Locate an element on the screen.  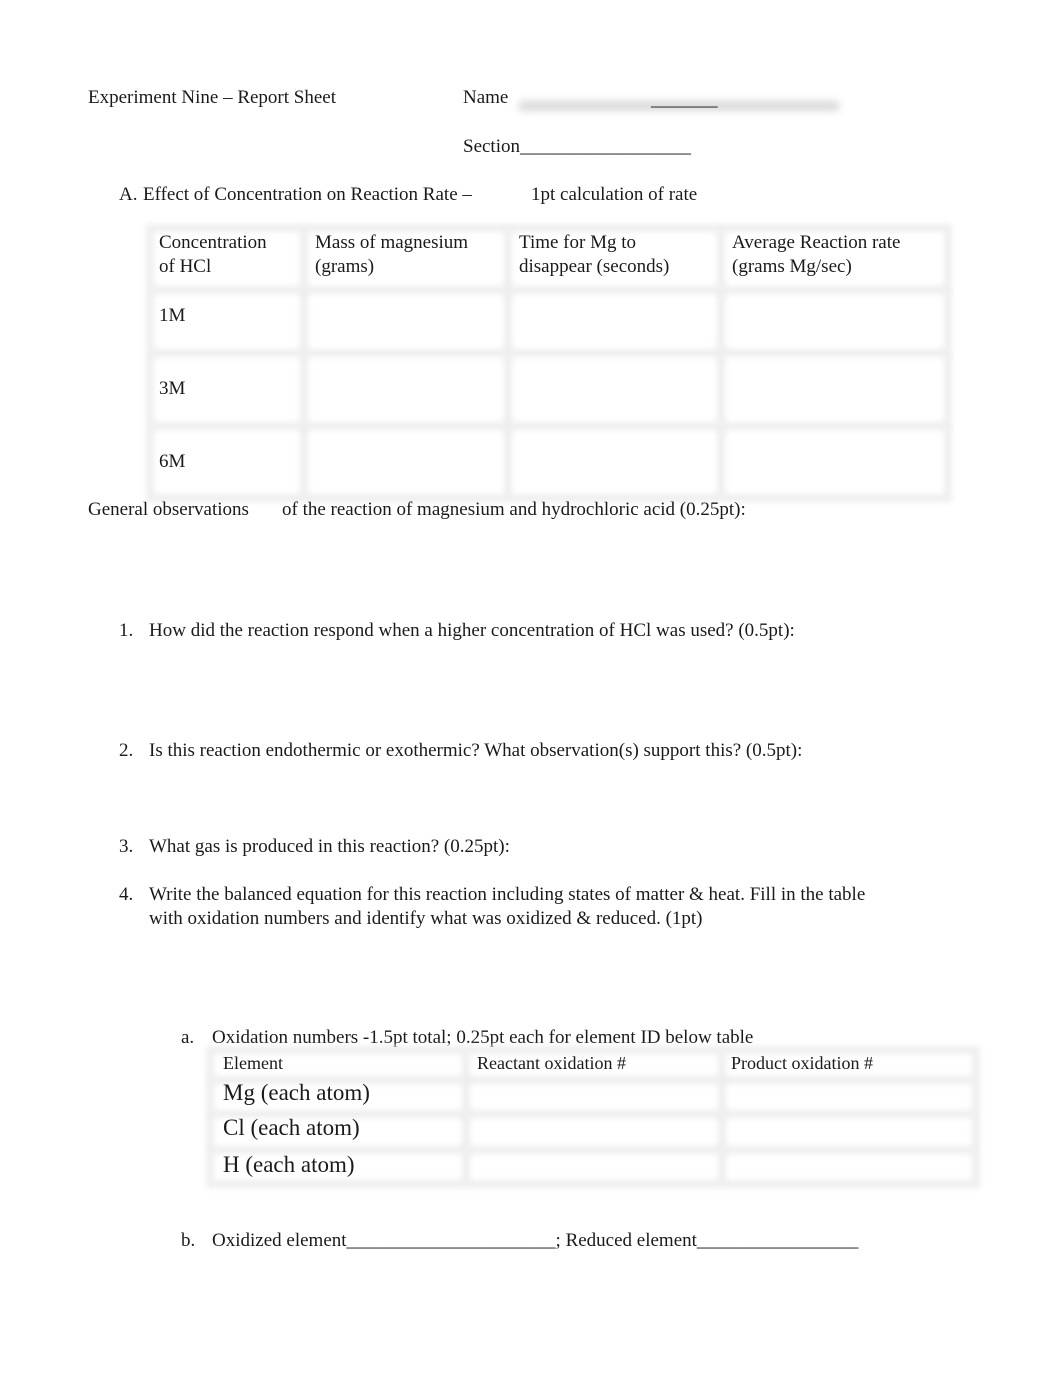
element-cl: Cl (each atom) is located at coordinates (291, 1127).